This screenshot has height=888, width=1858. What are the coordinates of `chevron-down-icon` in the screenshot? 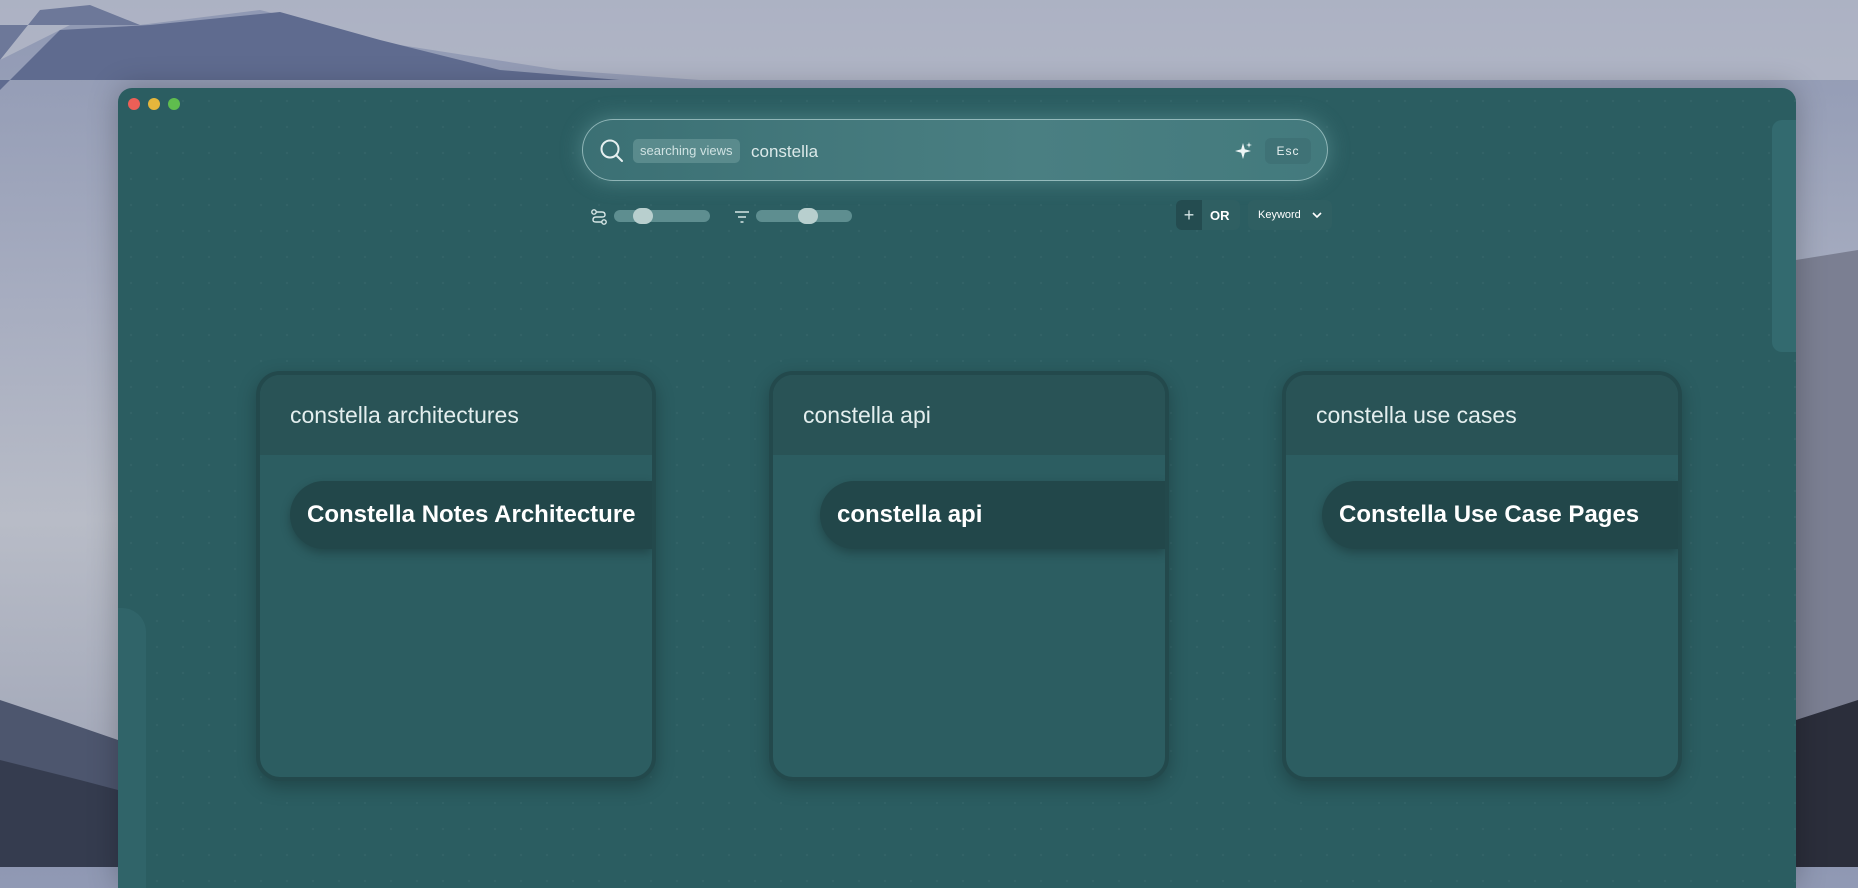 It's located at (1317, 215).